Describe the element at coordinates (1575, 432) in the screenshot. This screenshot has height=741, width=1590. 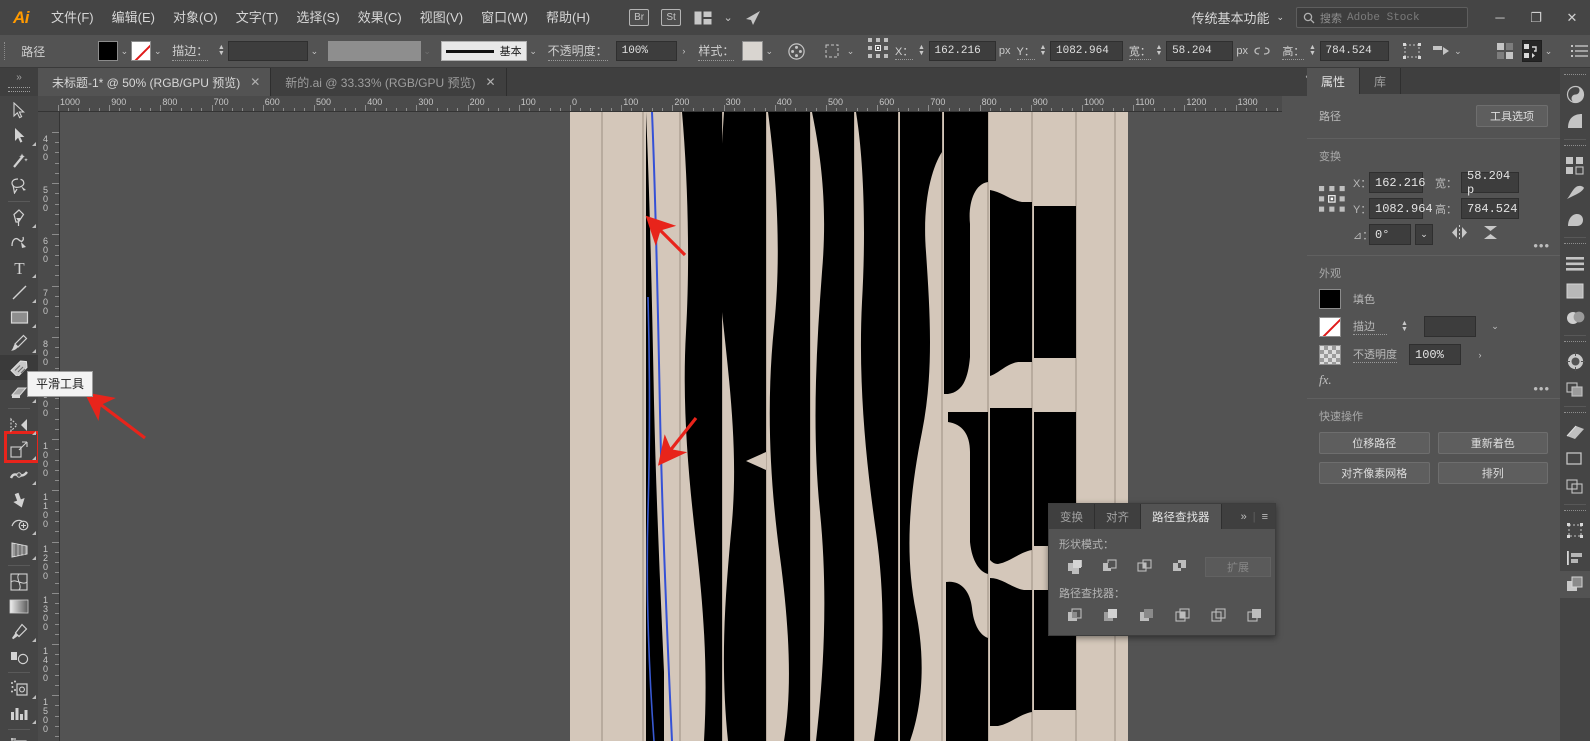
I see `gradient-panel-icon` at that location.